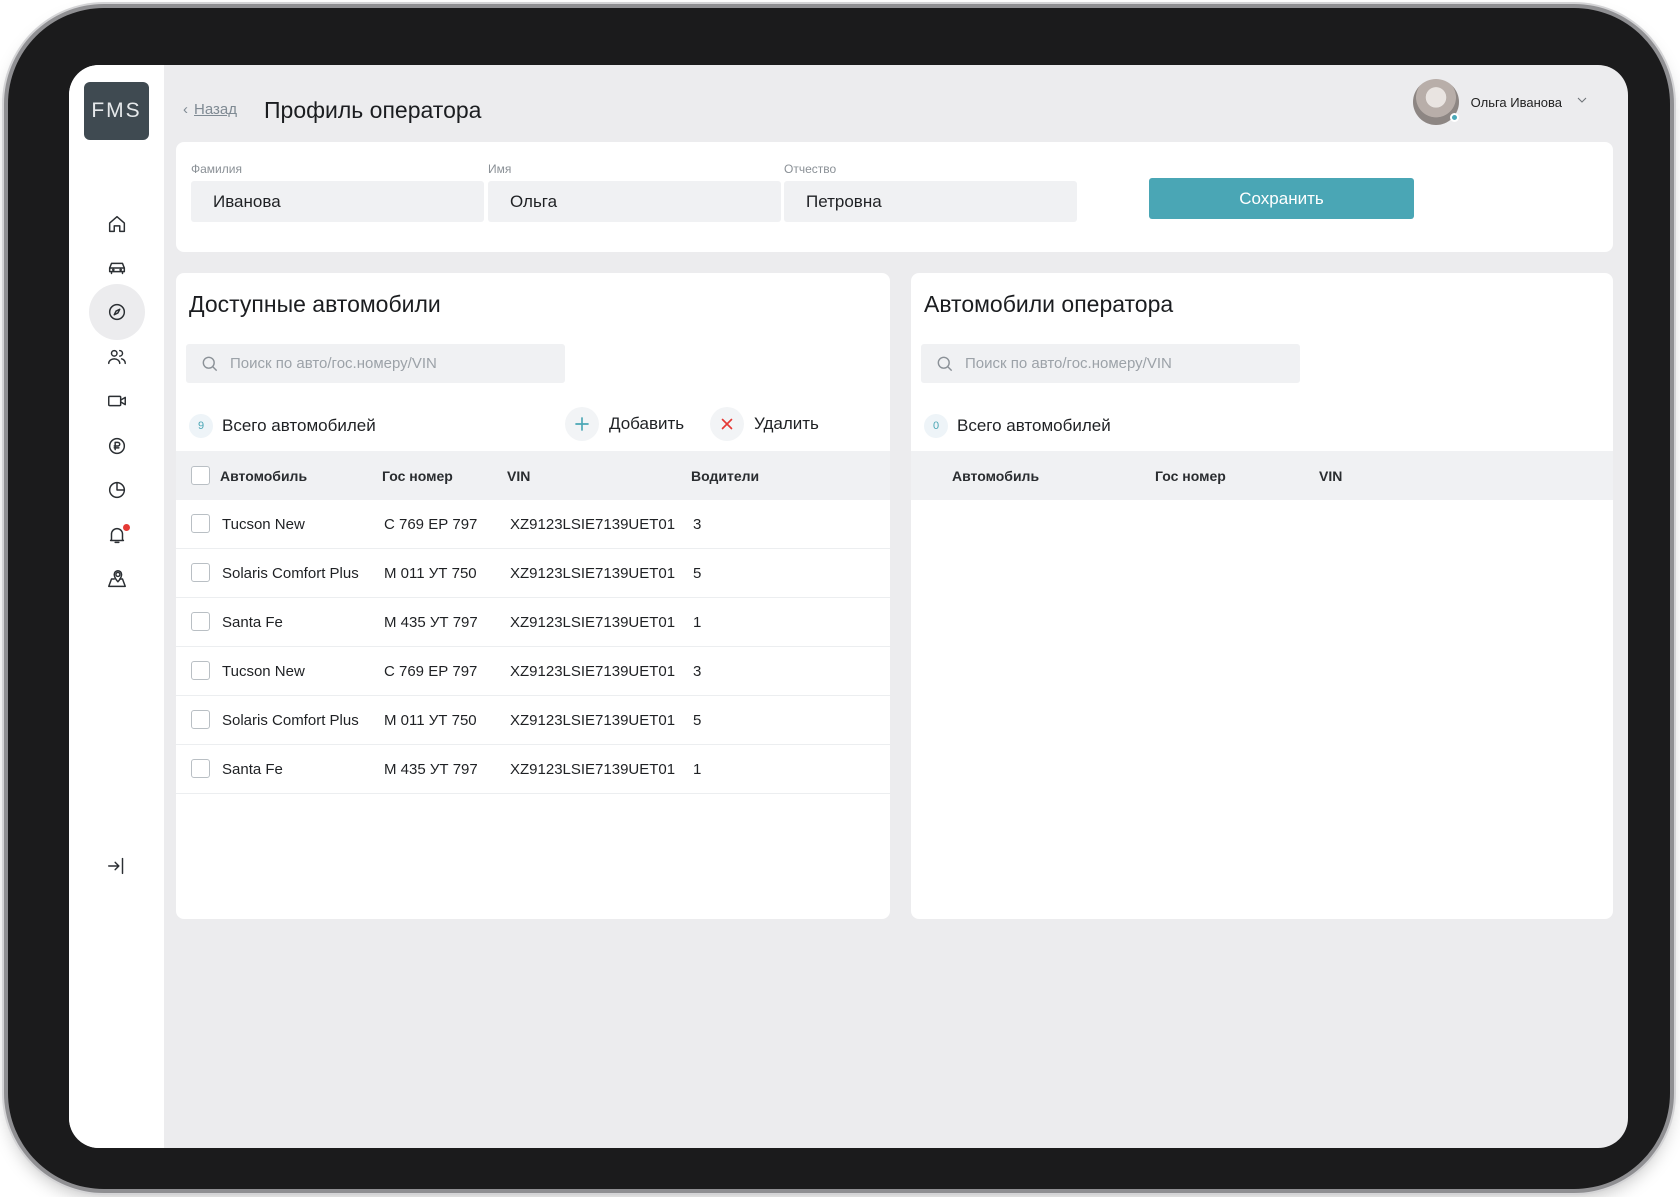 Image resolution: width=1680 pixels, height=1197 pixels. What do you see at coordinates (200, 475) in the screenshot?
I see `select-all-checkbox` at bounding box center [200, 475].